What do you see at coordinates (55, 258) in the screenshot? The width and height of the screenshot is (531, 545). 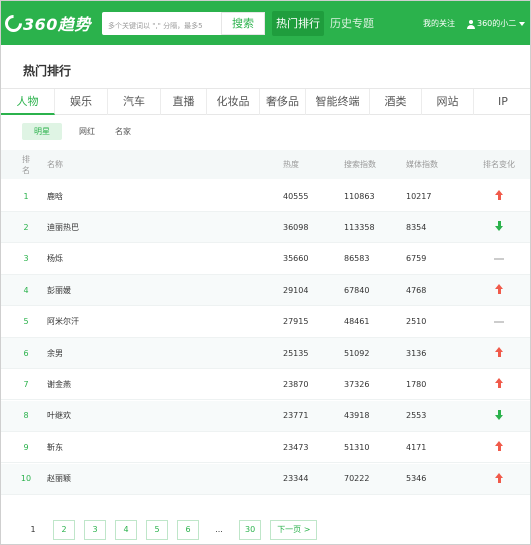 I see `name-cell: 杨烁` at bounding box center [55, 258].